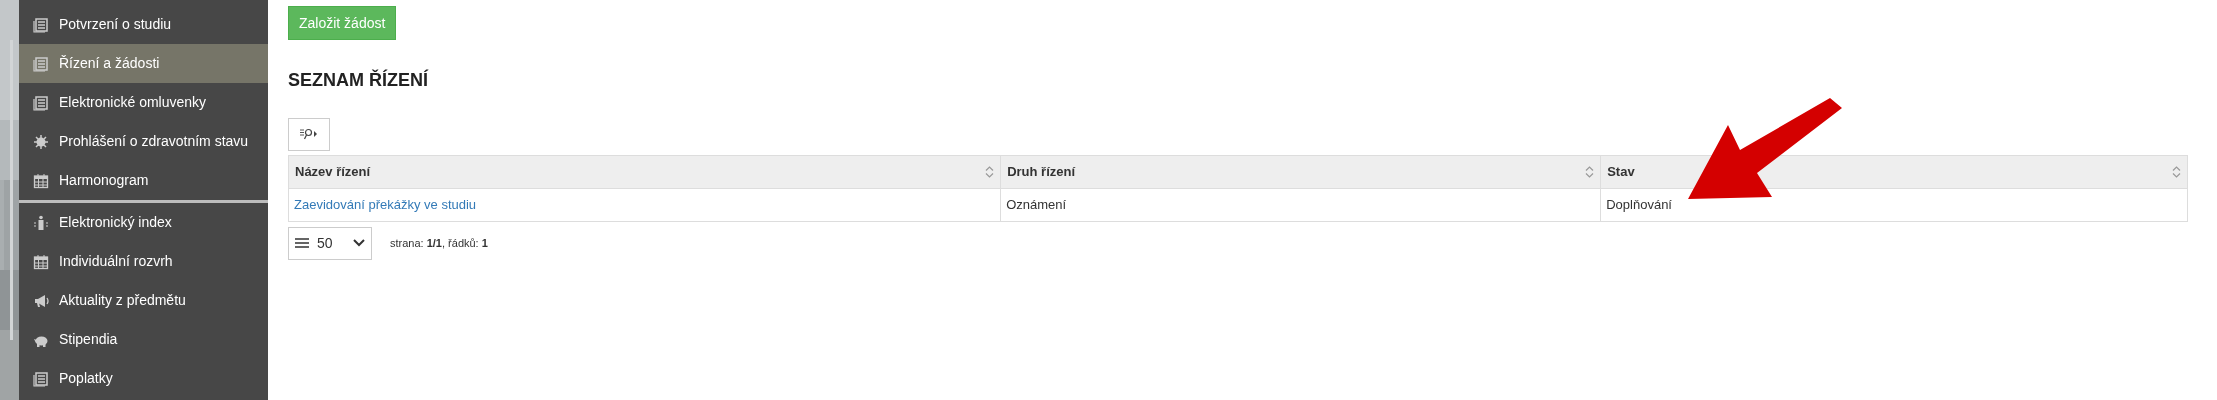 This screenshot has width=2217, height=400. Describe the element at coordinates (41, 222) in the screenshot. I see `info-icon` at that location.